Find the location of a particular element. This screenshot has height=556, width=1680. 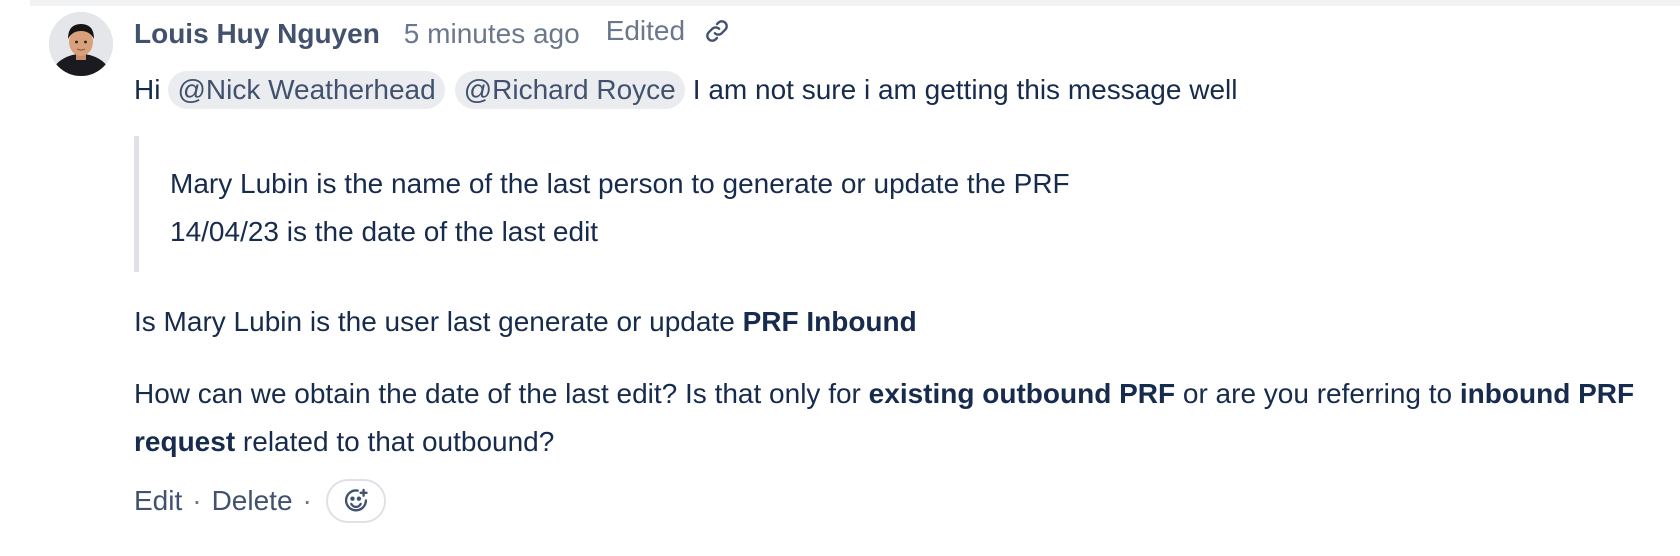

user-avatar is located at coordinates (81, 44).